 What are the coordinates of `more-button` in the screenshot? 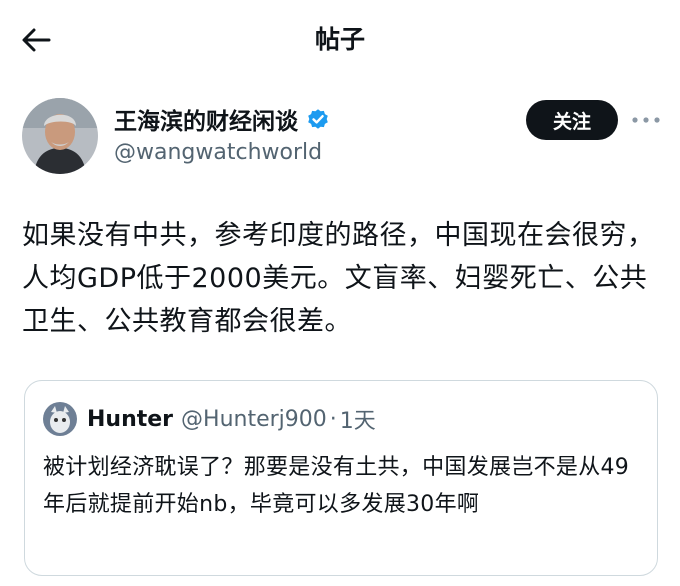 It's located at (646, 120).